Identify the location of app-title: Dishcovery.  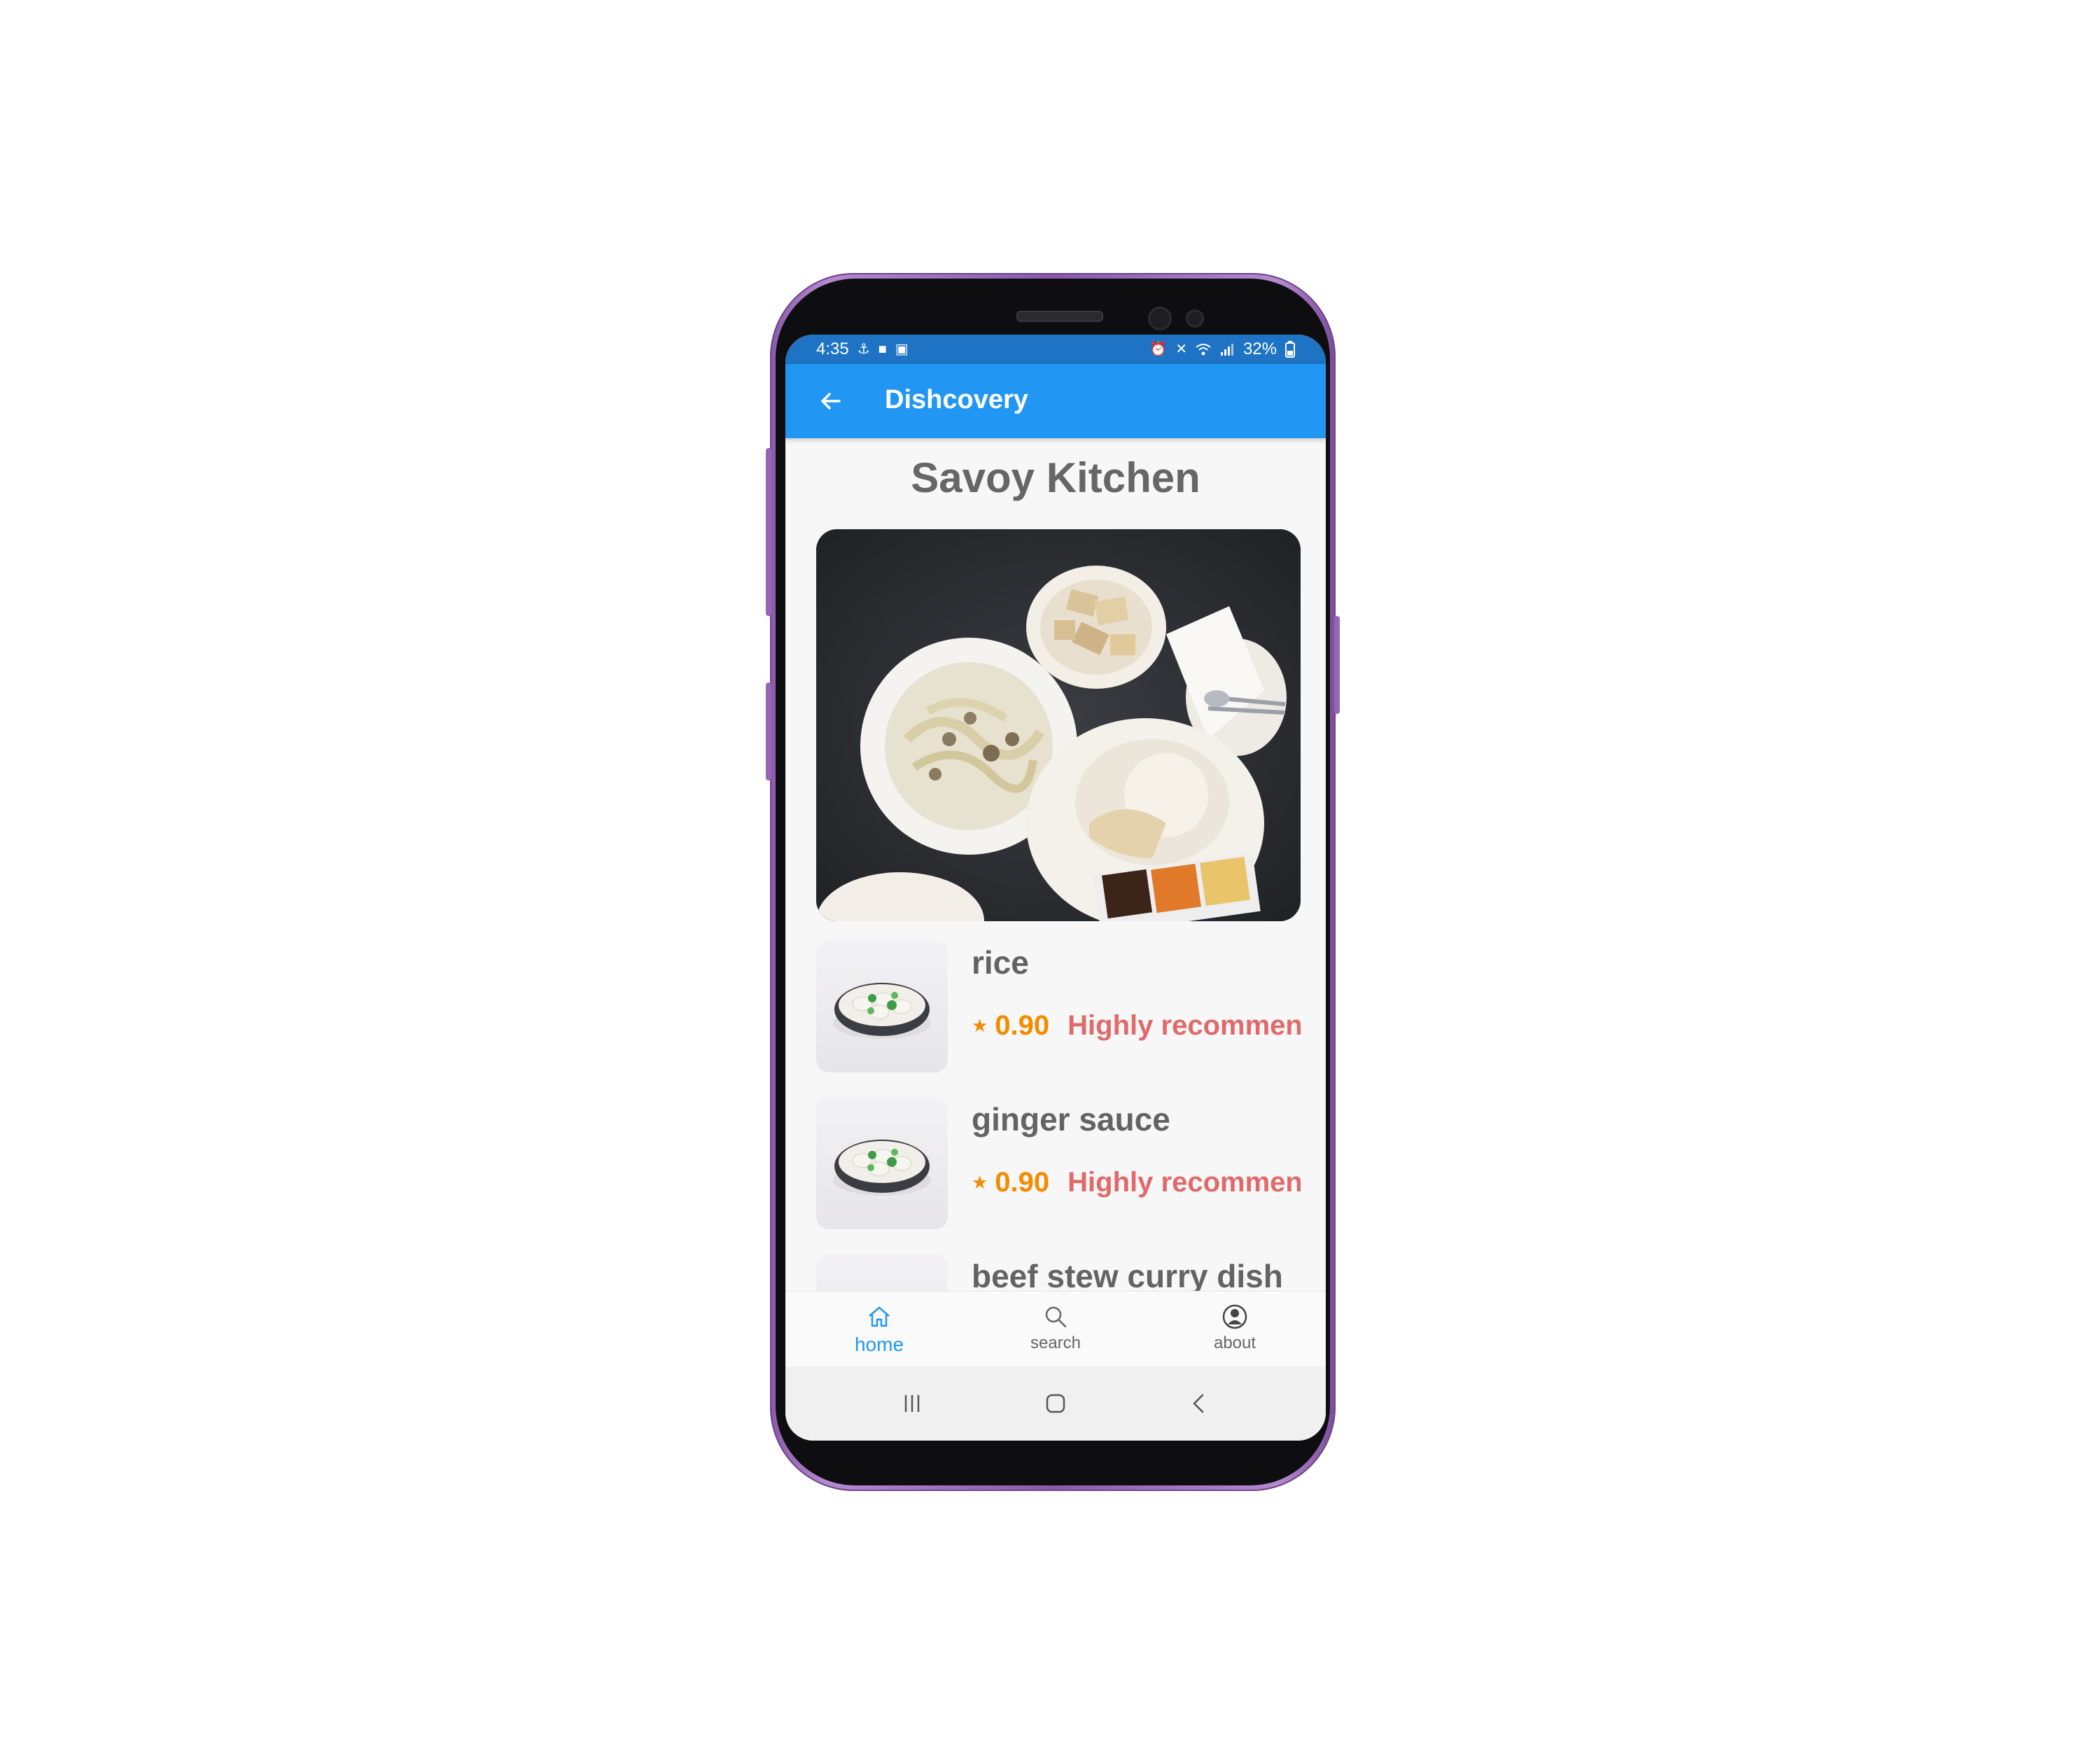
(956, 399).